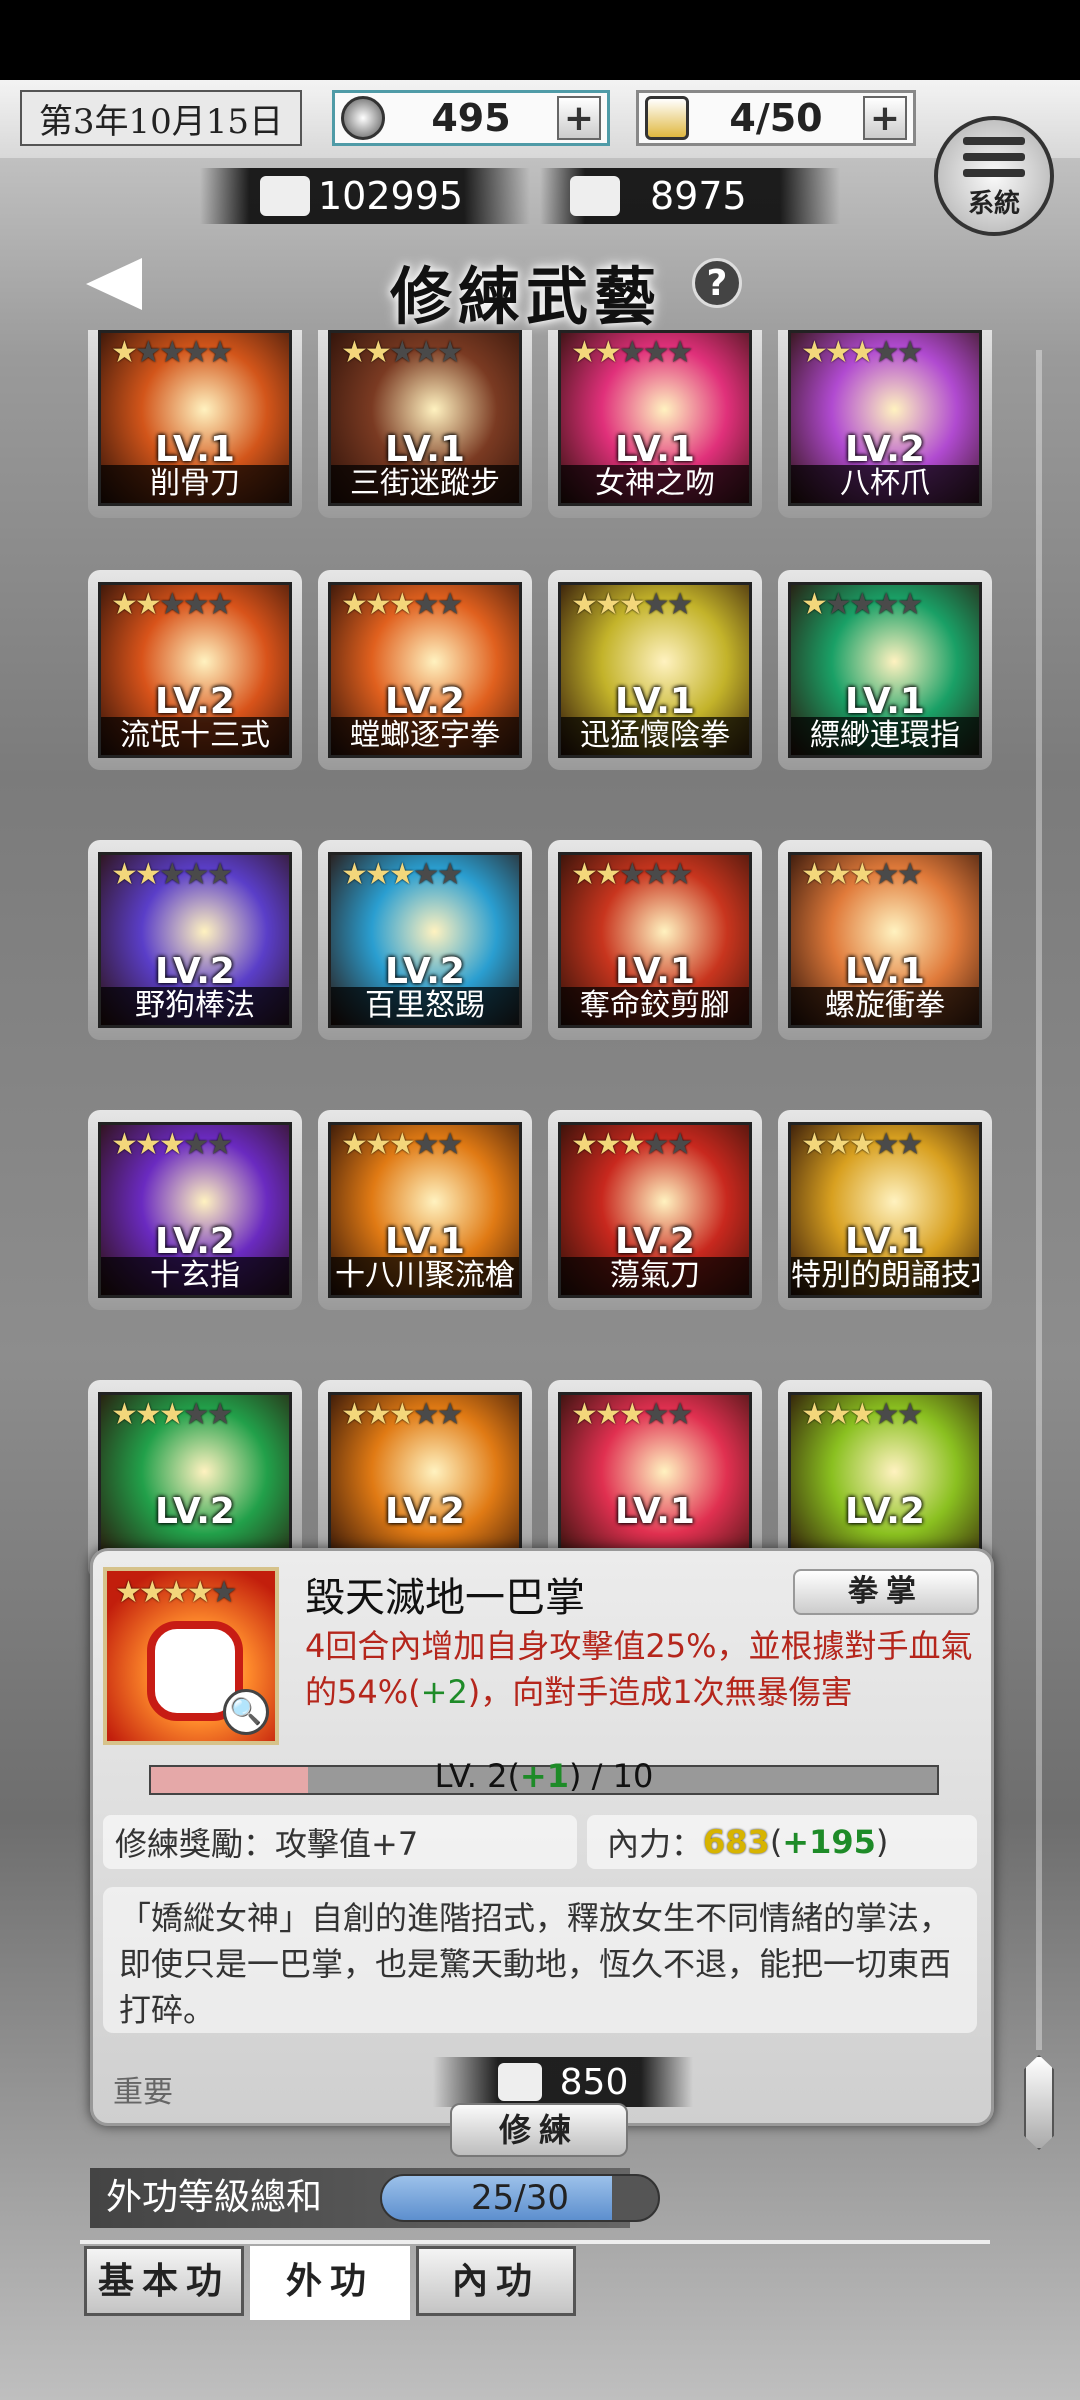 Image resolution: width=1080 pixels, height=2400 pixels. Describe the element at coordinates (347, 1844) in the screenshot. I see `reward-value: 攻擊值+7` at that location.